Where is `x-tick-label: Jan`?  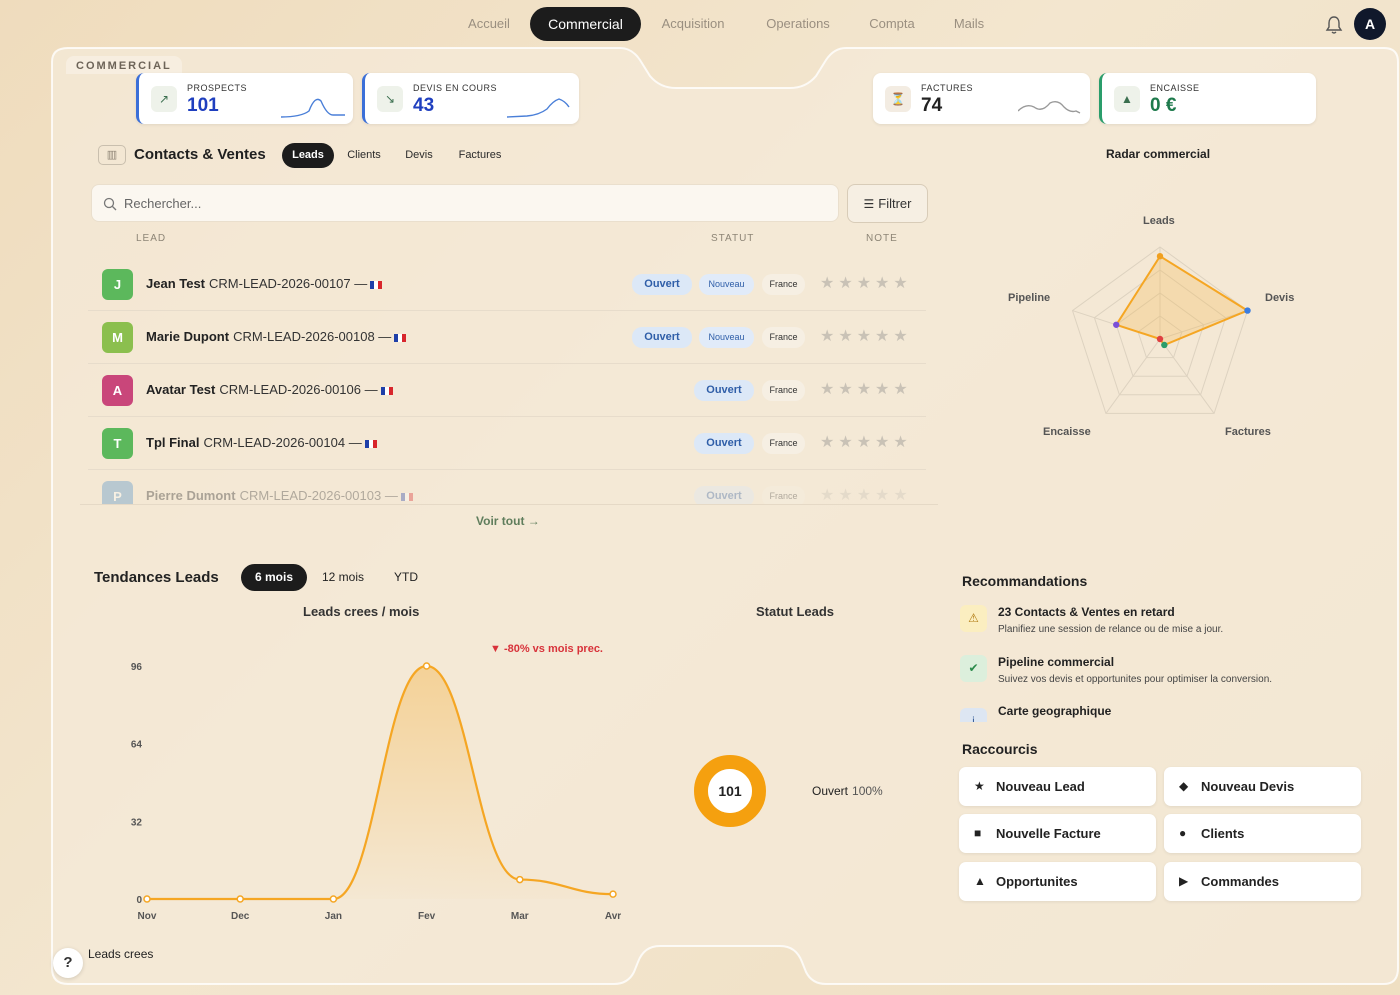 x-tick-label: Jan is located at coordinates (333, 916).